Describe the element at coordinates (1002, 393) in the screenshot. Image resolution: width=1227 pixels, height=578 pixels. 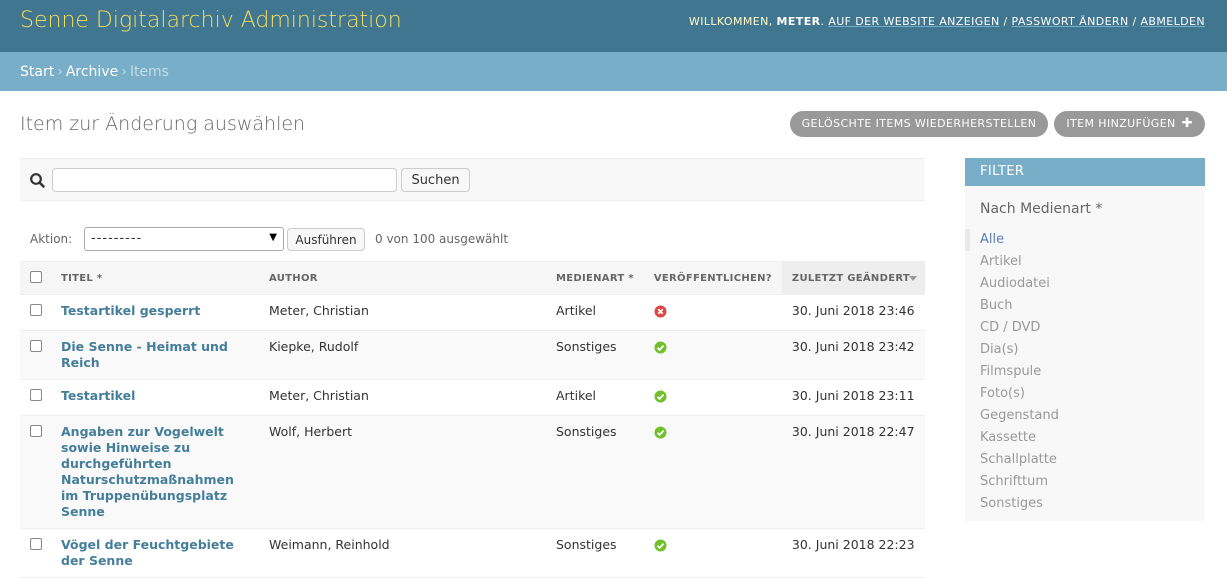
I see `filter-link: Foto(s)` at that location.